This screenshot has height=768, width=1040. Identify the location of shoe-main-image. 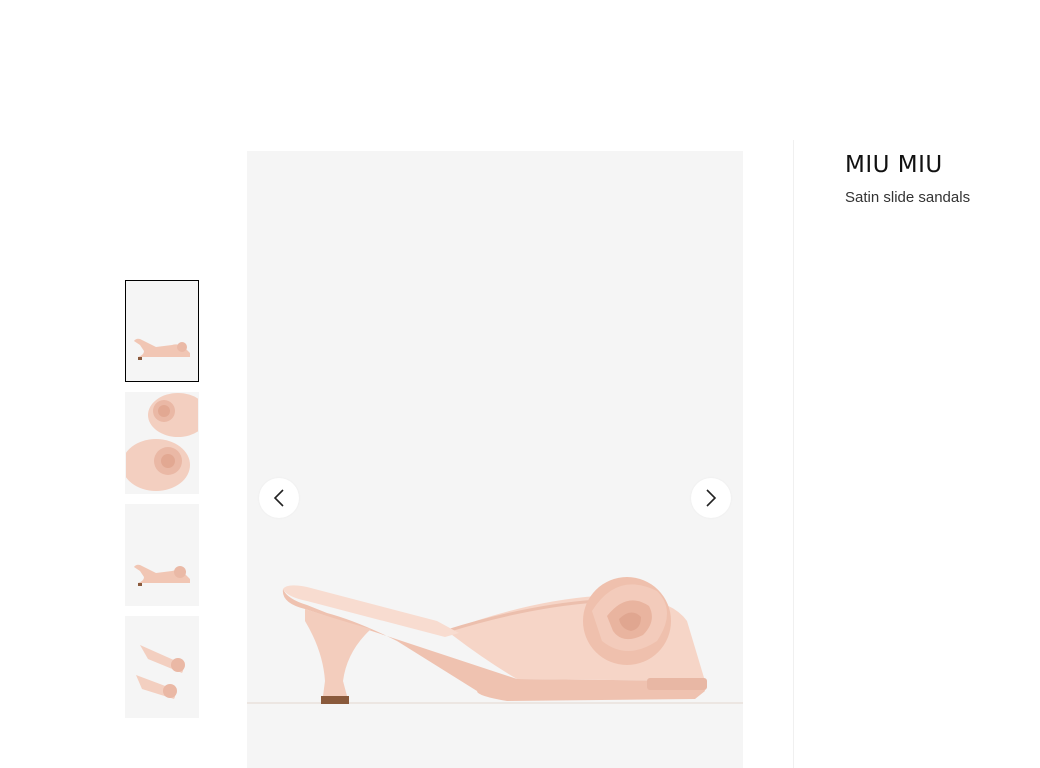
(495, 640).